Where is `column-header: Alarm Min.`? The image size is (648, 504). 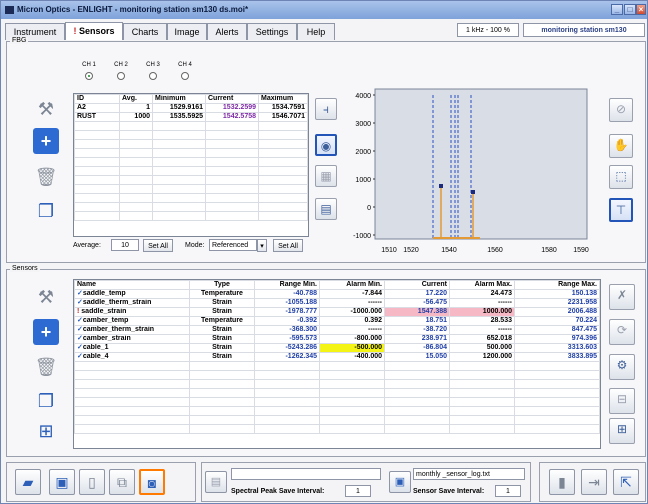
column-header: Alarm Min. is located at coordinates (352, 285).